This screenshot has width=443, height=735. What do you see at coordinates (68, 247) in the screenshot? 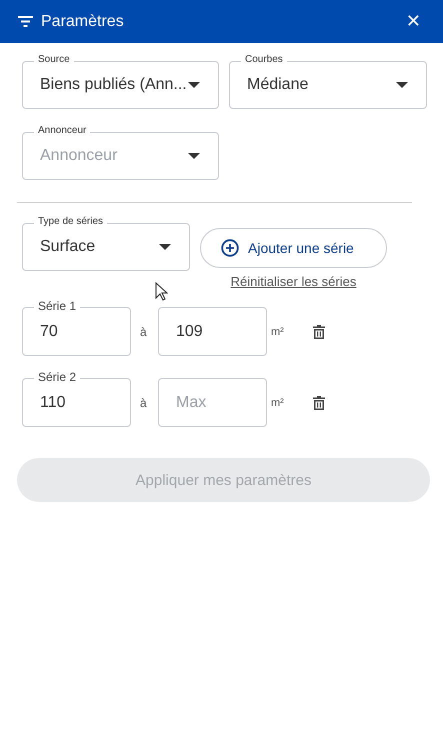
I see `select-value: Surface` at bounding box center [68, 247].